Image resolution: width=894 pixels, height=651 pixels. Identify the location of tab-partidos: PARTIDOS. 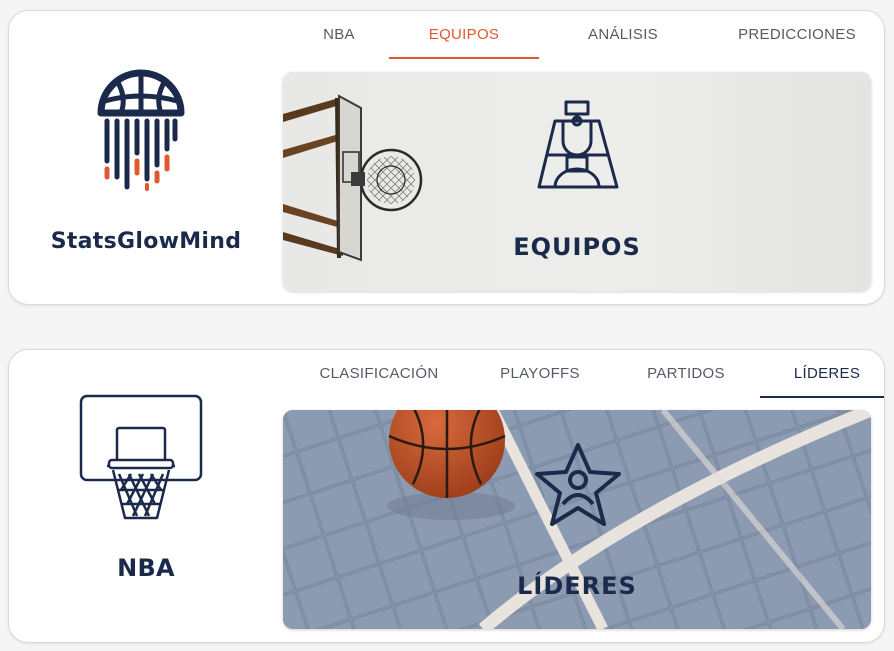
(686, 374).